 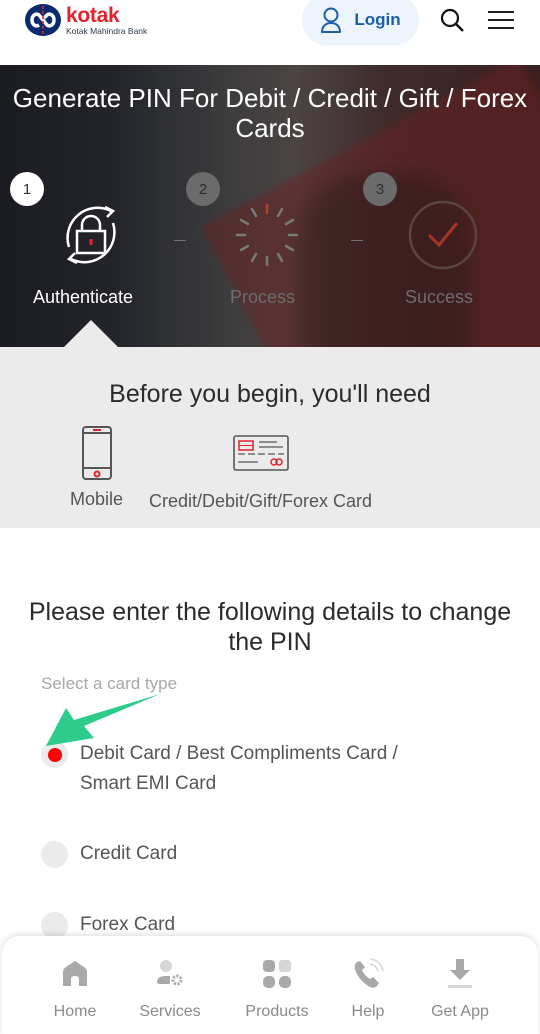 I want to click on login-button: Login, so click(x=360, y=23).